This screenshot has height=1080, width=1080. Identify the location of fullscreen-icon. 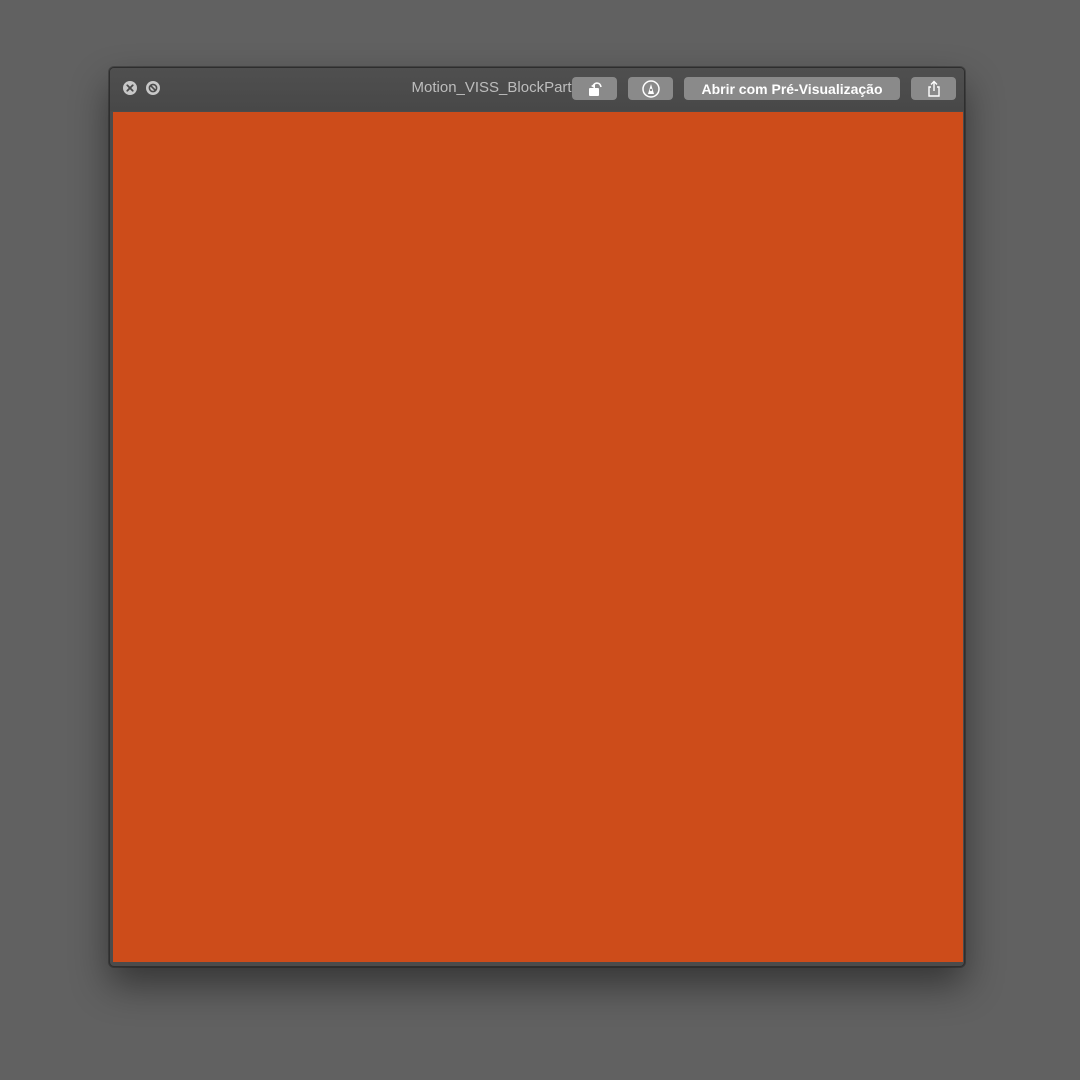
(153, 88).